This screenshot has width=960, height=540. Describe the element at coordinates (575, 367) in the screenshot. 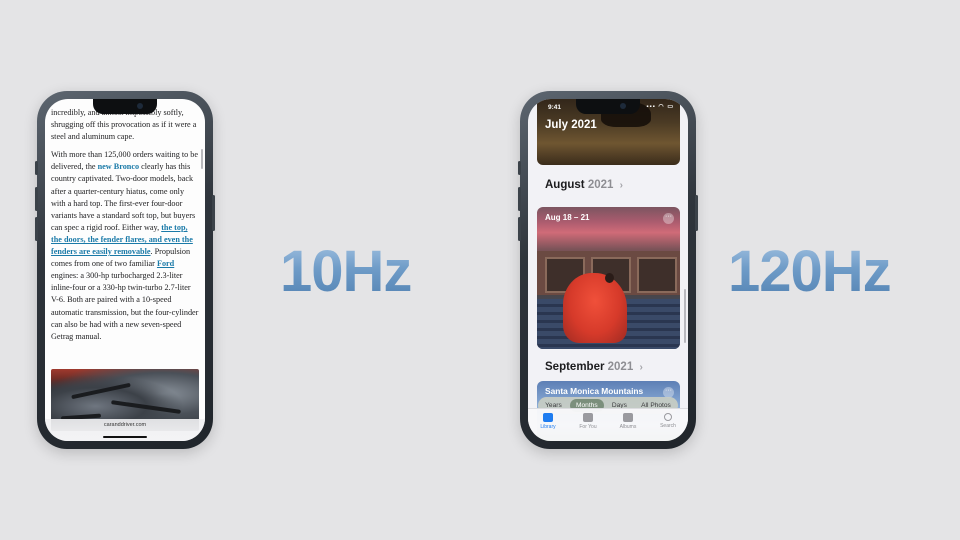

I see `month-label: September` at that location.